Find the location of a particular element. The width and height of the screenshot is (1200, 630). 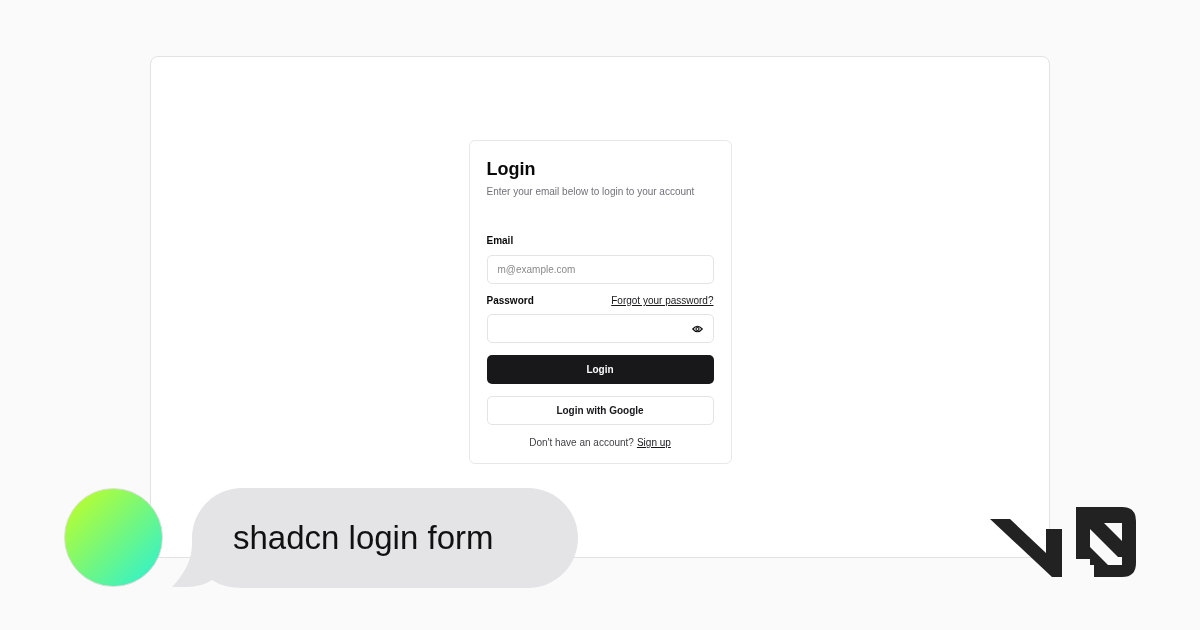

card-title: Login is located at coordinates (511, 169).